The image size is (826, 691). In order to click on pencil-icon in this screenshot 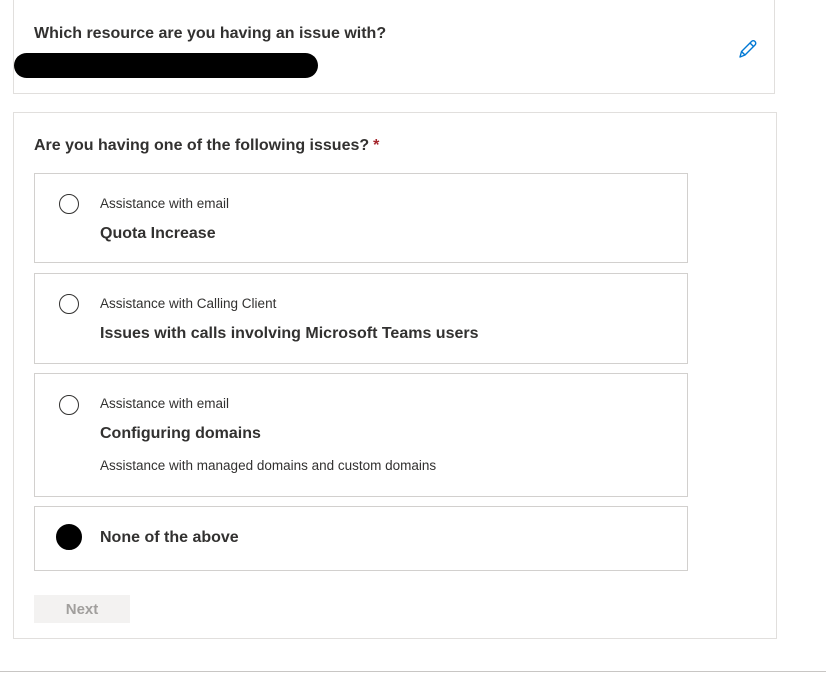, I will do `click(747, 49)`.